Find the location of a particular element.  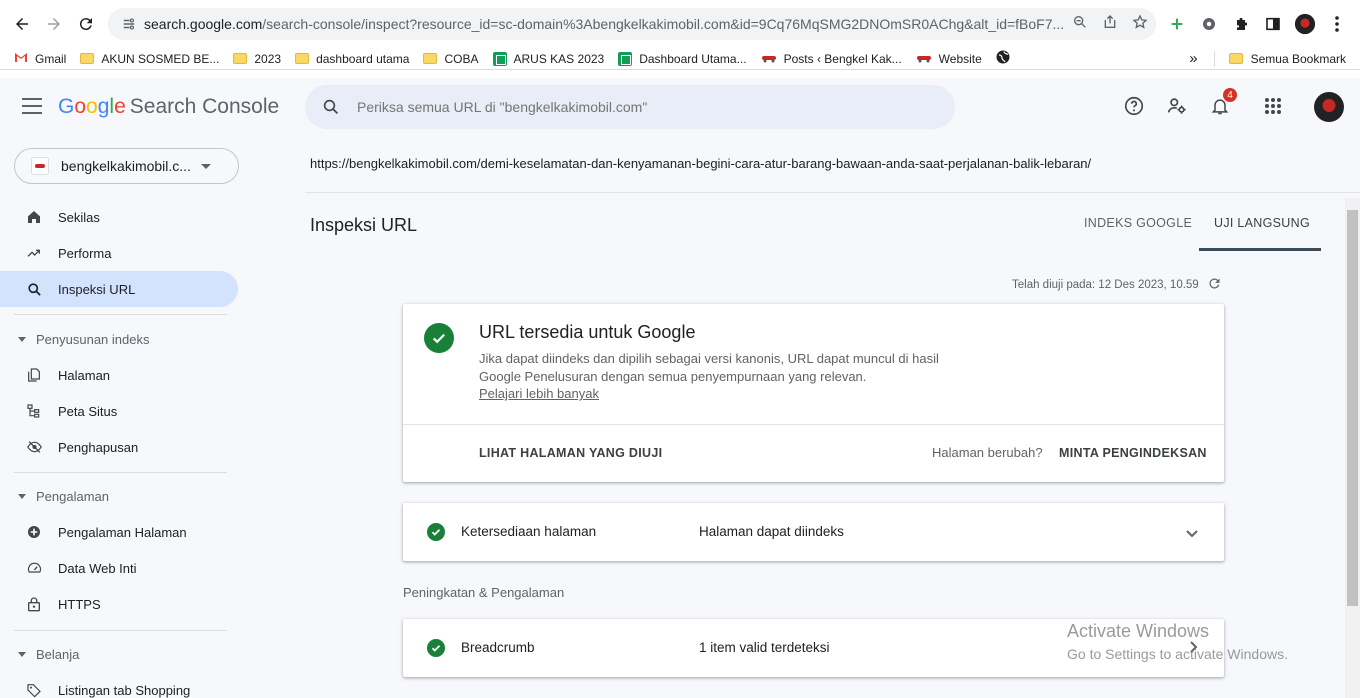

apps-grid-icon is located at coordinates (1273, 106).